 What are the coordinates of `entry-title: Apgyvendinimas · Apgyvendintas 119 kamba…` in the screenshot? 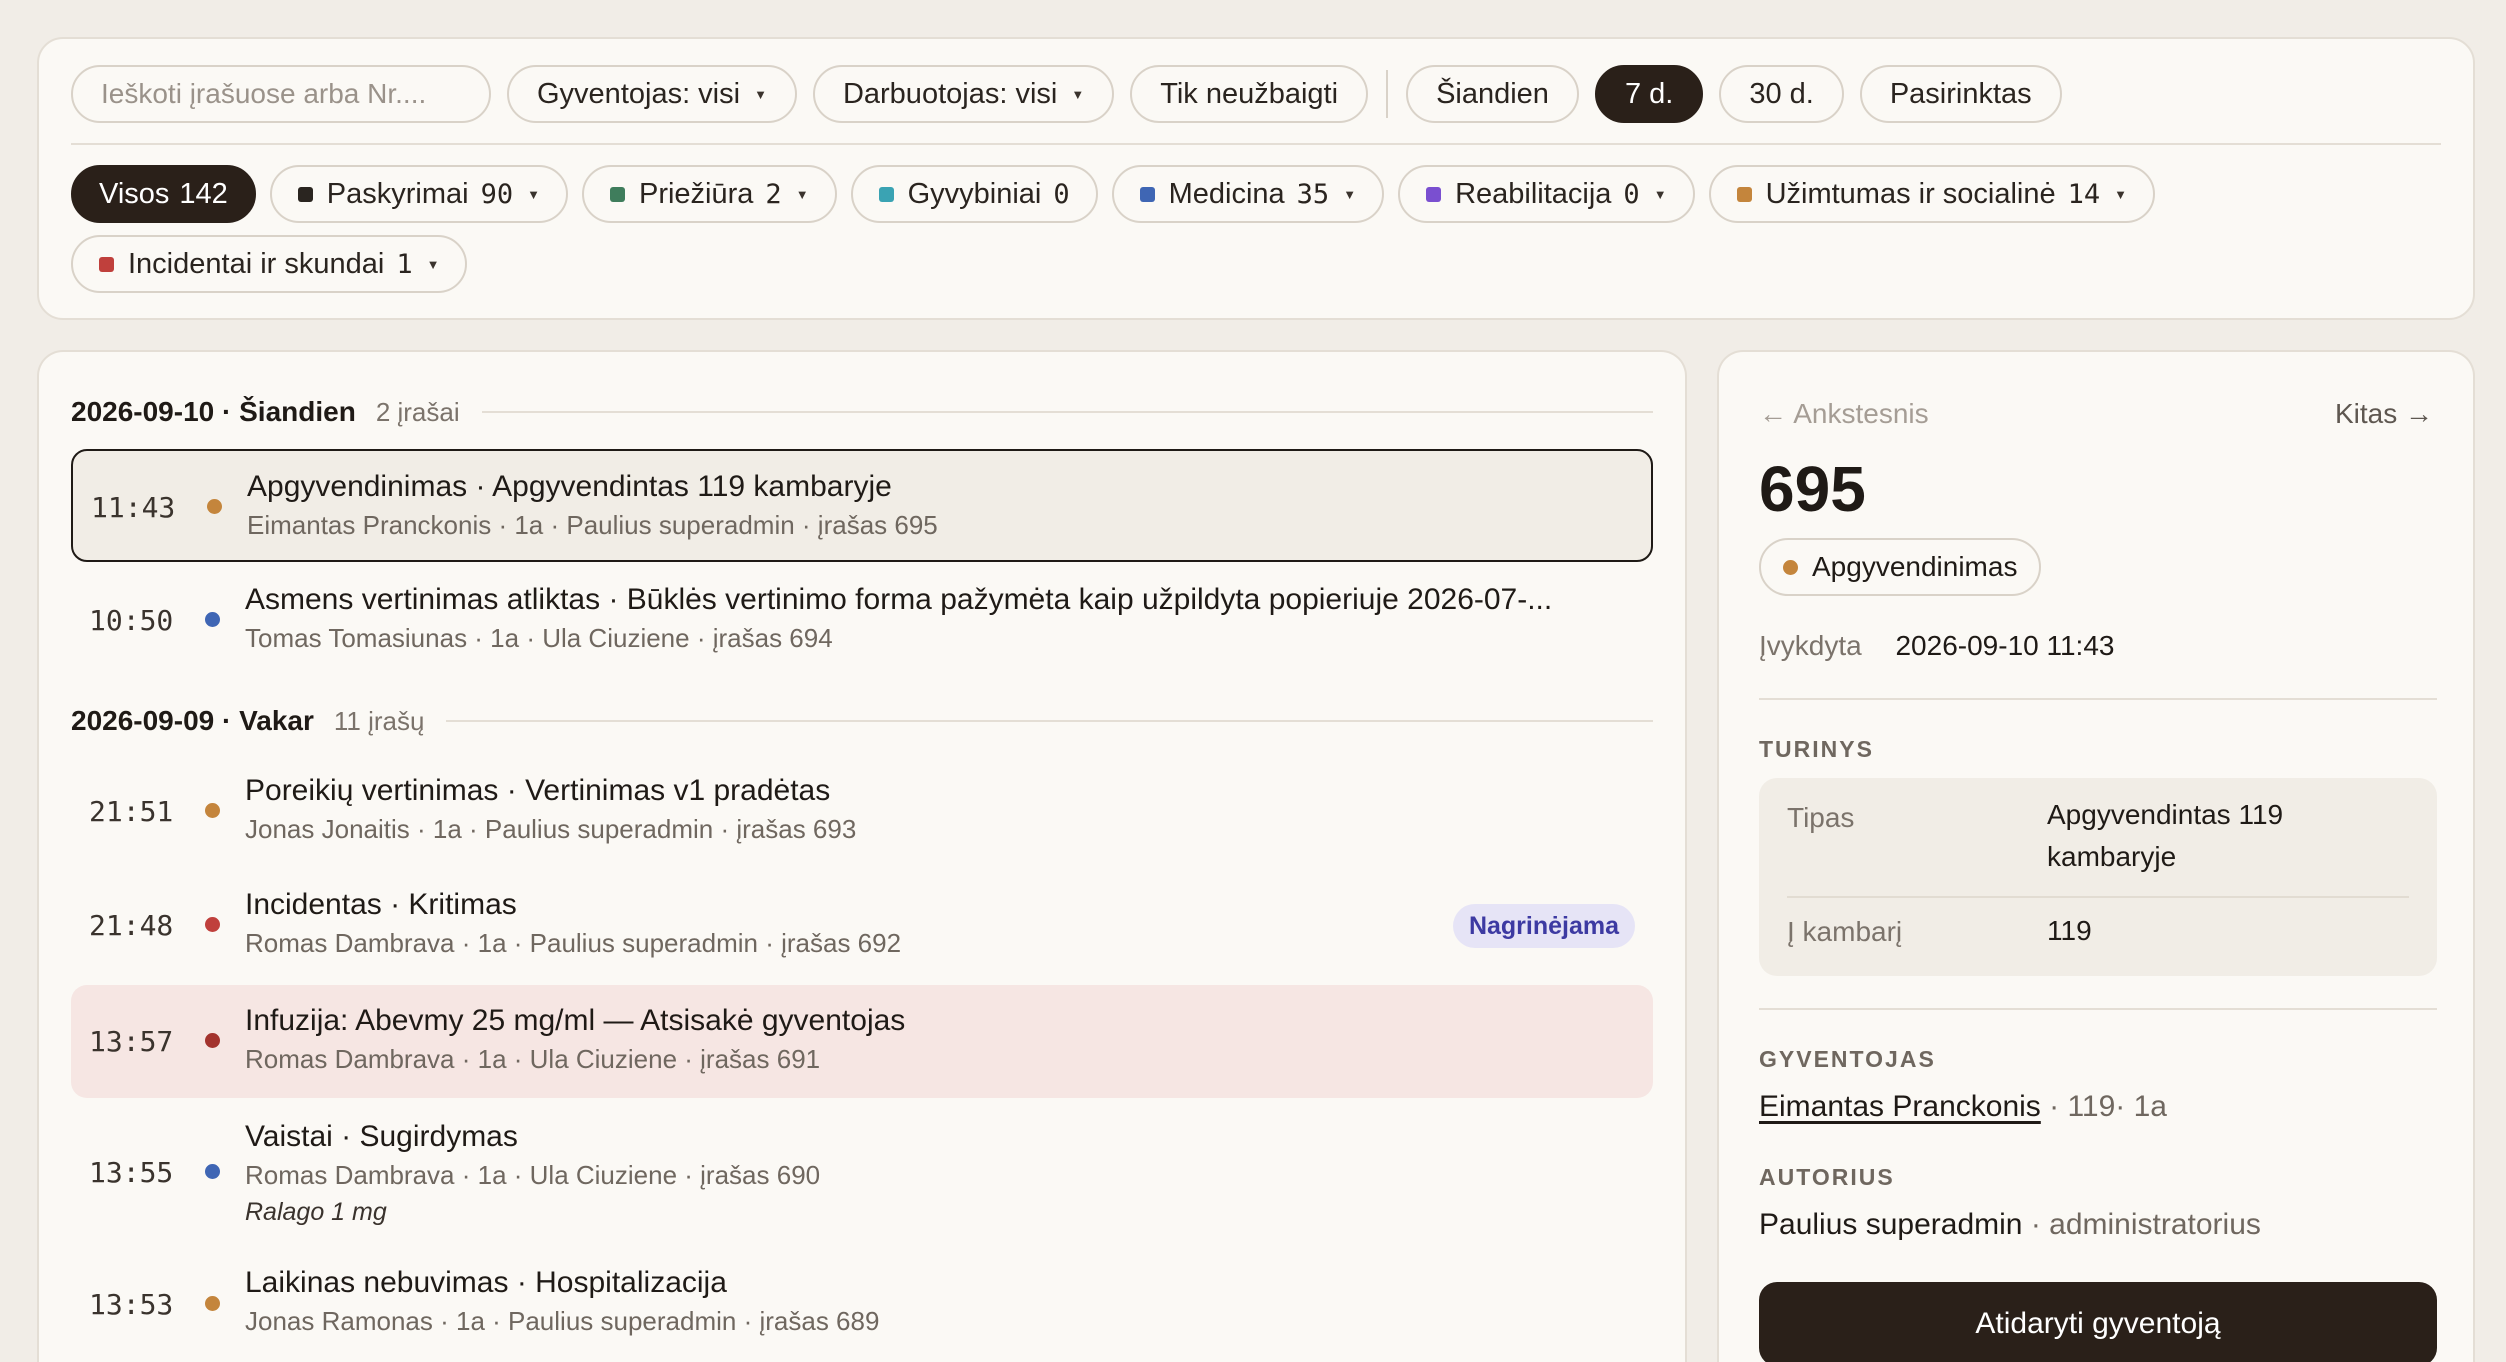 It's located at (569, 486).